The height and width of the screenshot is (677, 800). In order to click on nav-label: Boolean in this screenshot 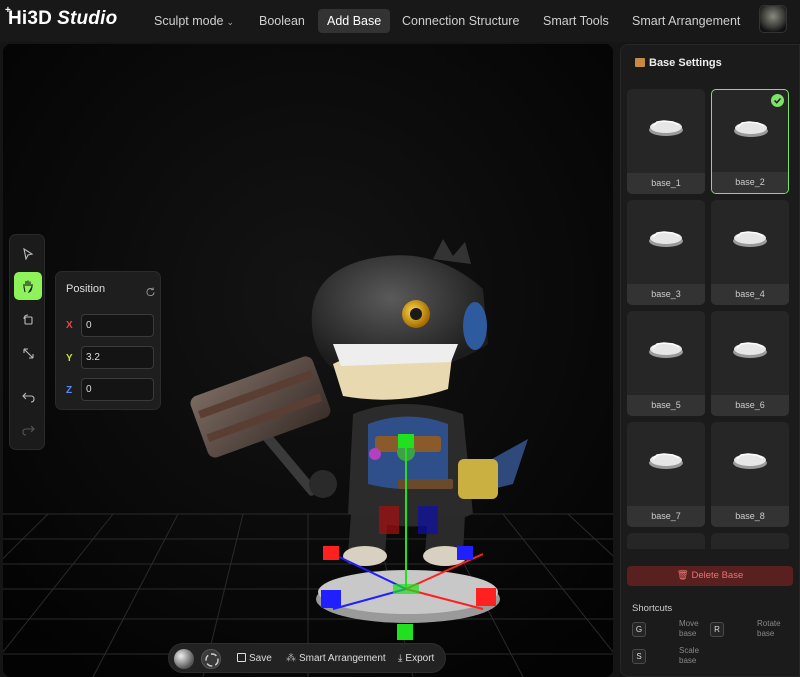, I will do `click(282, 21)`.